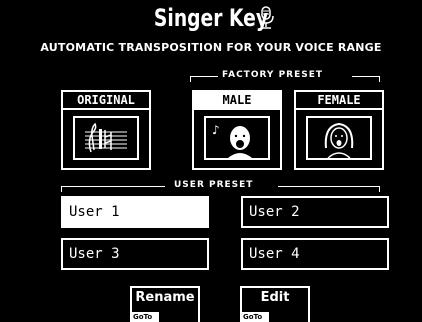  What do you see at coordinates (106, 101) in the screenshot?
I see `original-label: ORIGINAL` at bounding box center [106, 101].